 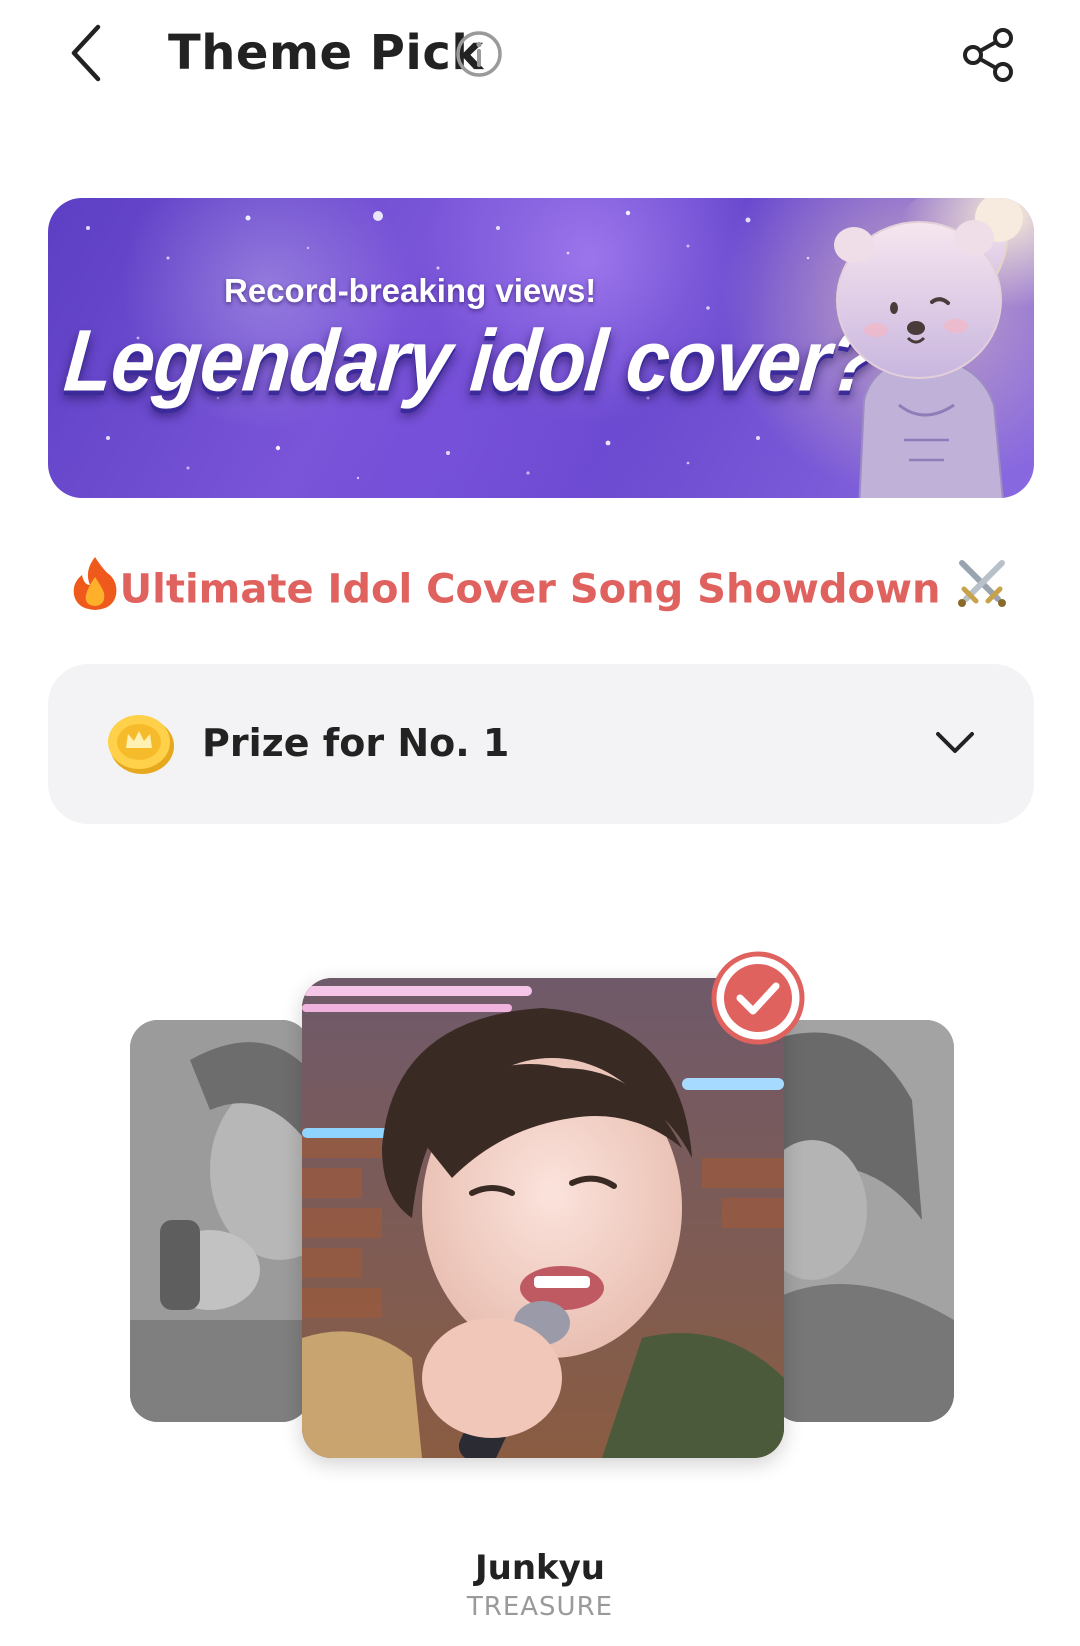 I want to click on back-button, so click(x=86, y=53).